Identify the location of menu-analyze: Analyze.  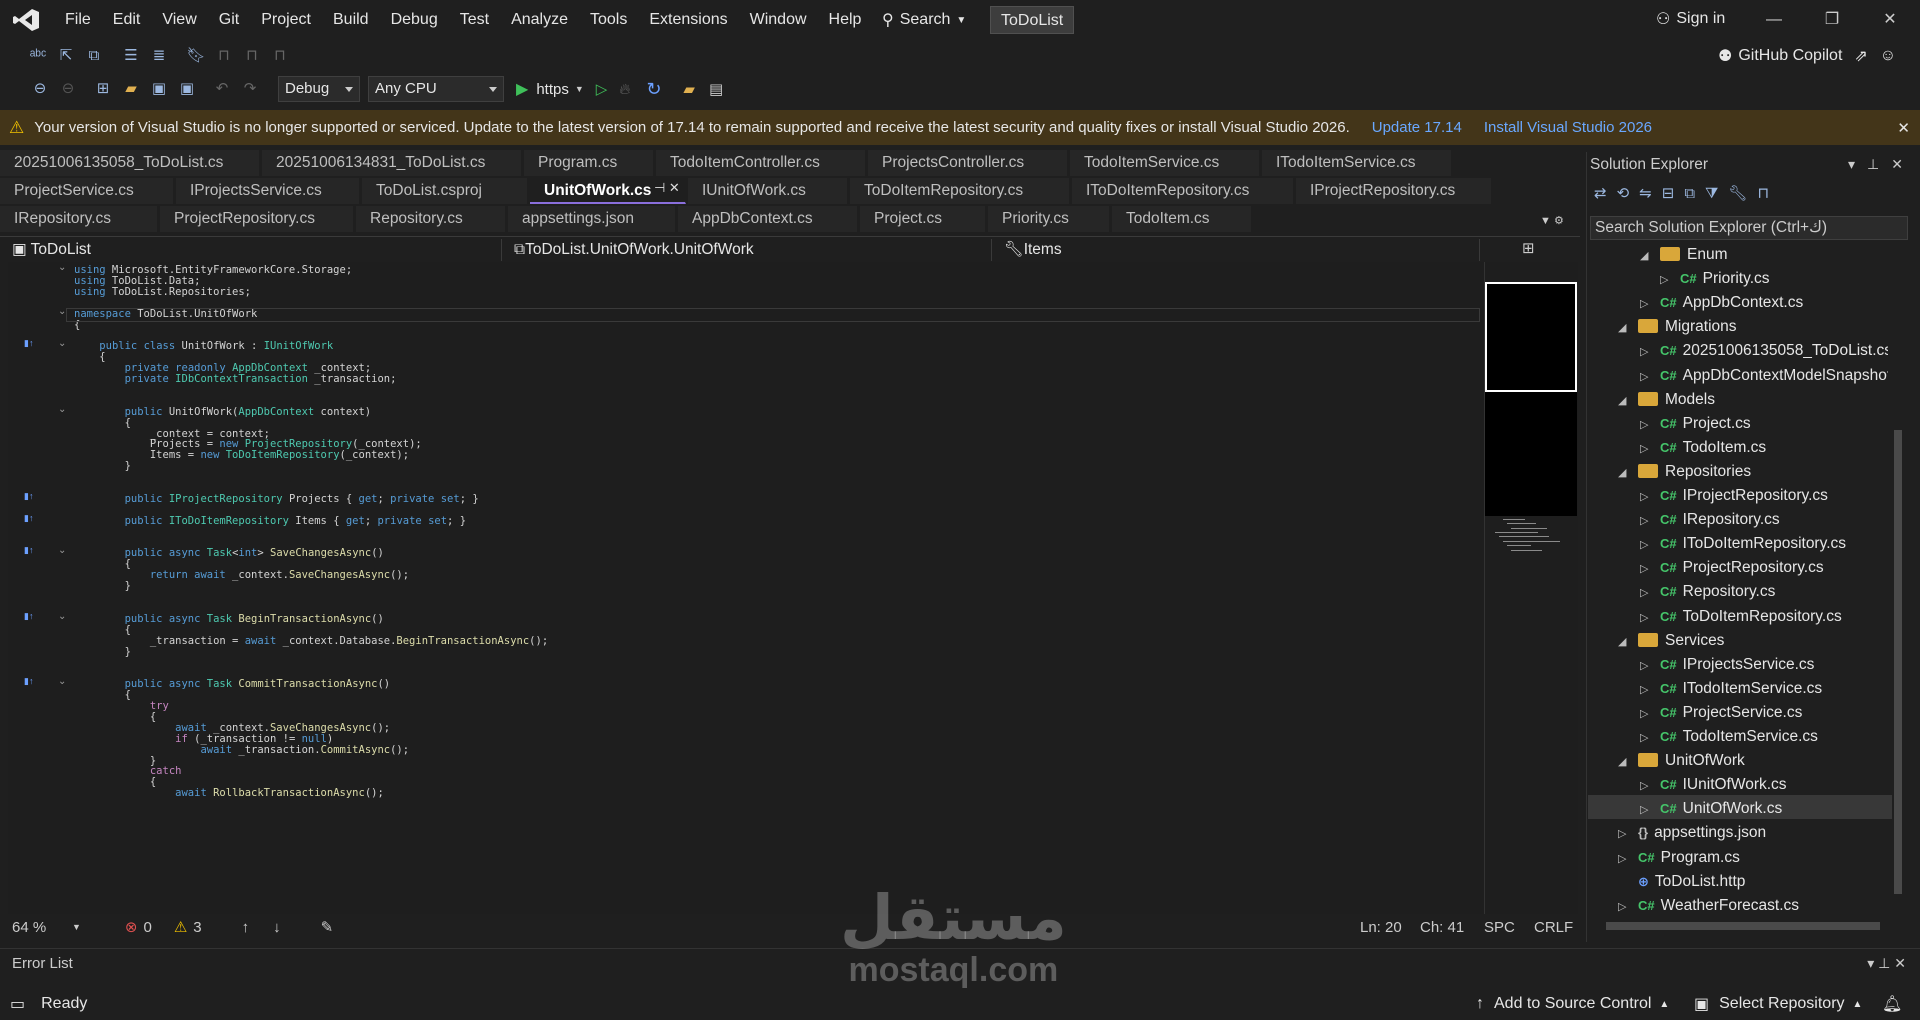
(539, 20).